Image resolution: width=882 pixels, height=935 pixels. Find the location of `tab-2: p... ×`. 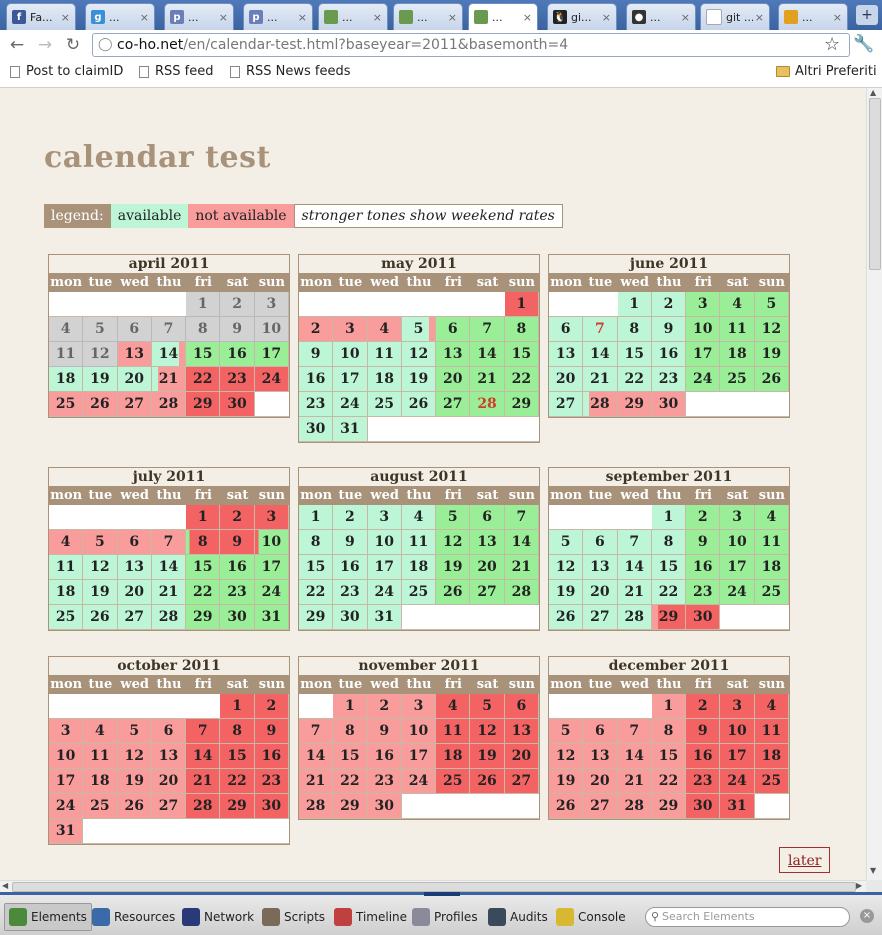

tab-2: p... × is located at coordinates (199, 16).